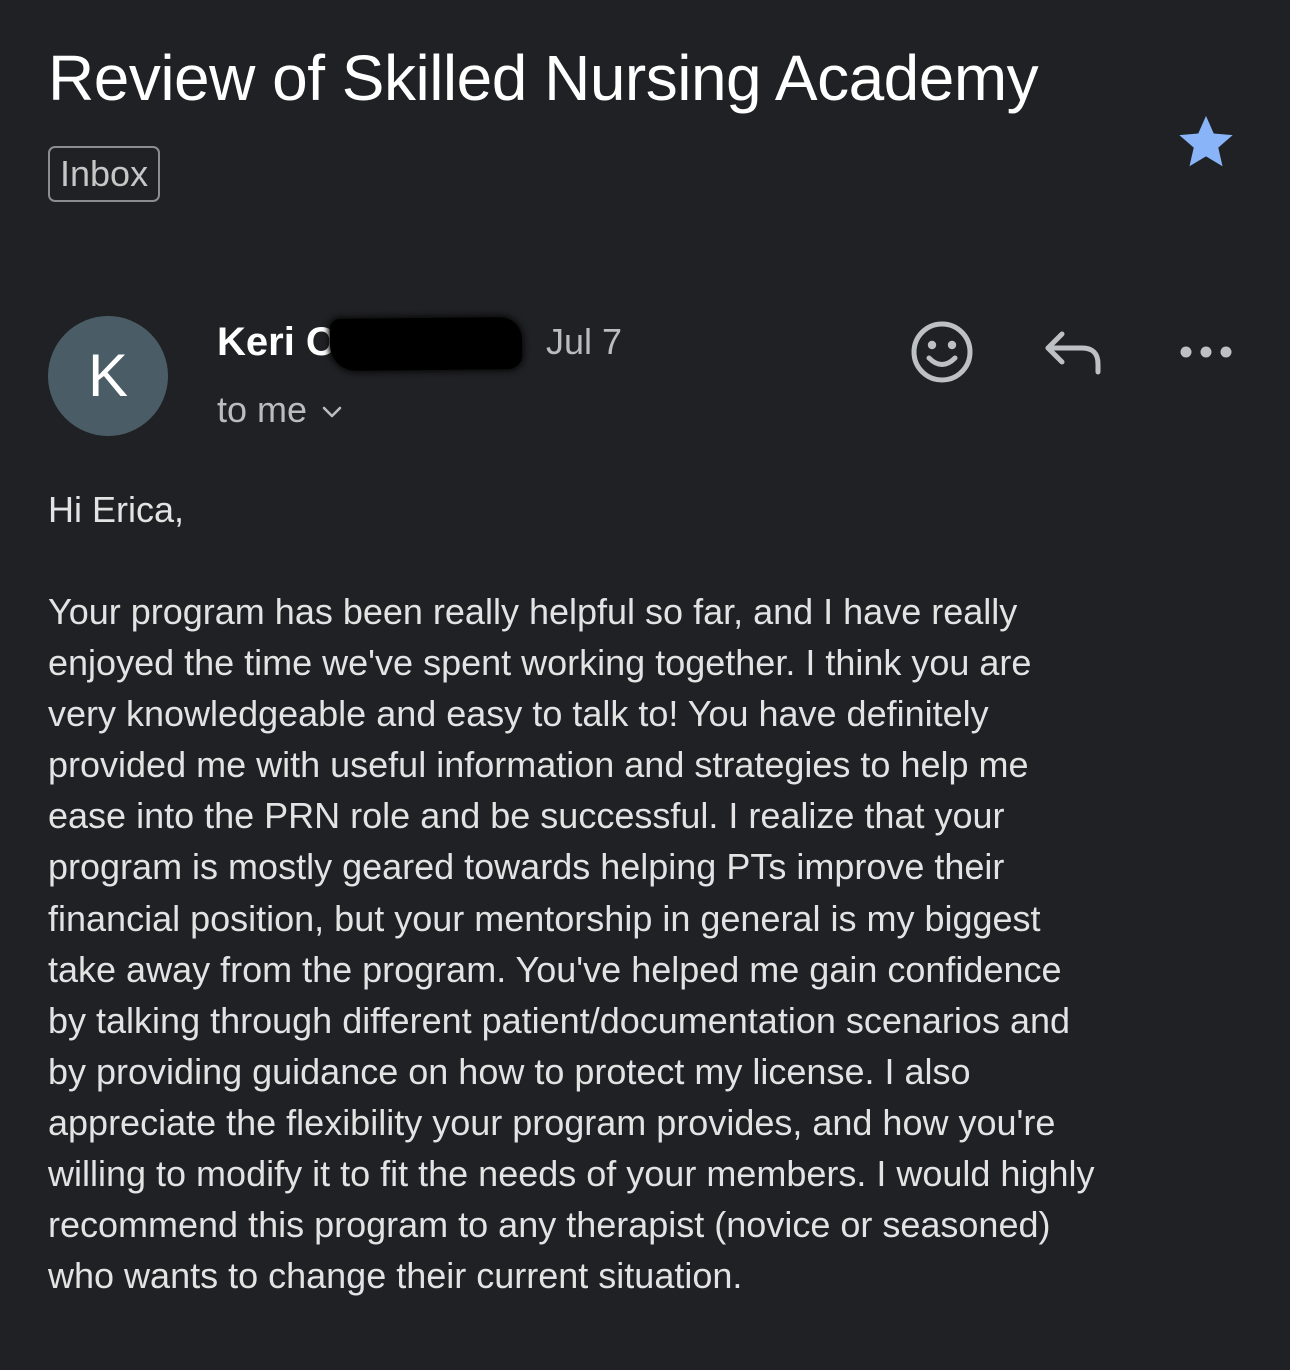  What do you see at coordinates (332, 412) in the screenshot?
I see `chevron-down-icon` at bounding box center [332, 412].